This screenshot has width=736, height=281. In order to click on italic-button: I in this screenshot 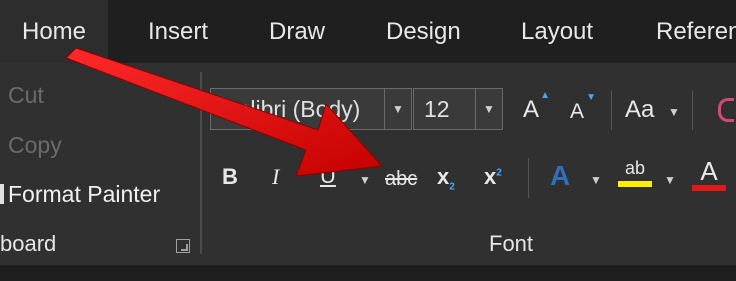, I will do `click(275, 177)`.